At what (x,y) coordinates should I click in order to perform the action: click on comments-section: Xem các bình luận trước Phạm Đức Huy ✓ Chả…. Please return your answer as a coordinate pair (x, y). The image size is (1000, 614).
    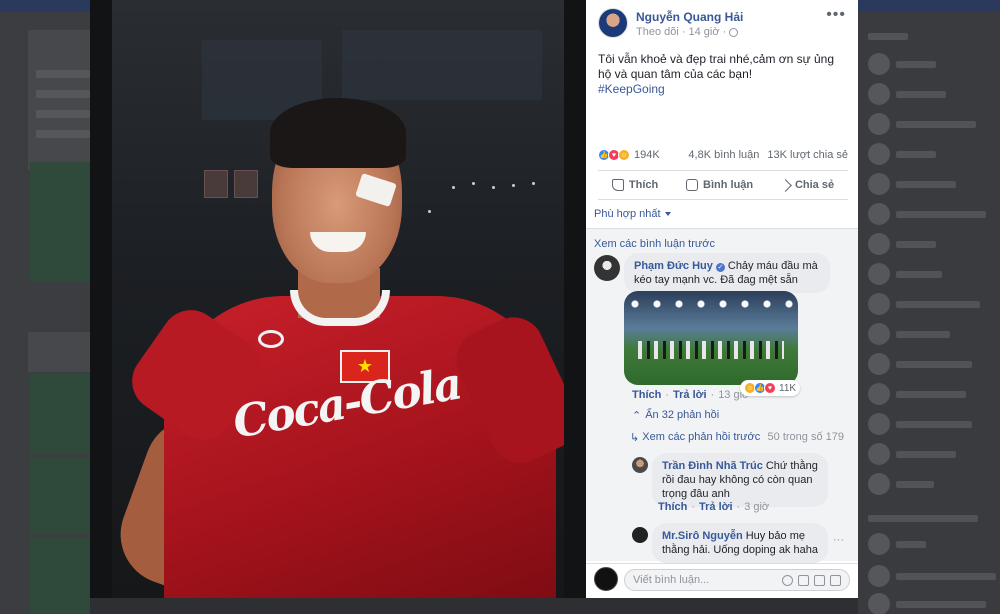
    Looking at the image, I should click on (722, 396).